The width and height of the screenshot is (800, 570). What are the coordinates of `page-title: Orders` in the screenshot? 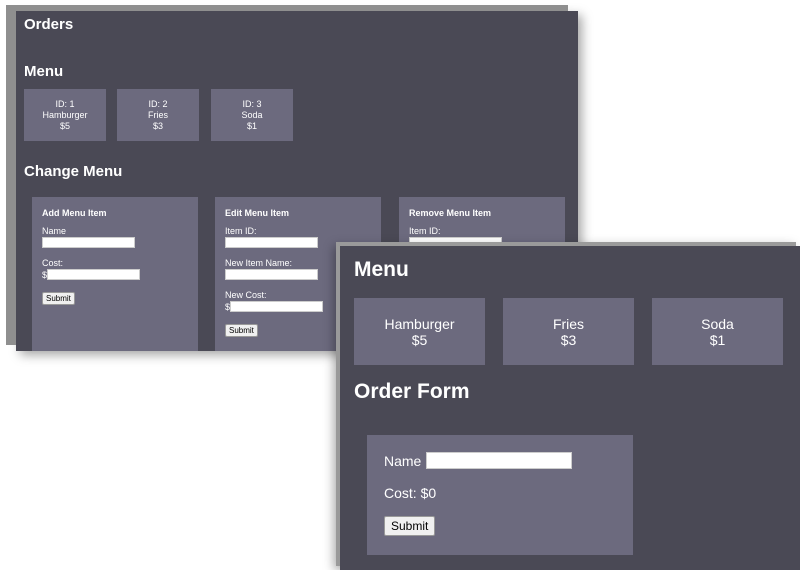 It's located at (49, 24).